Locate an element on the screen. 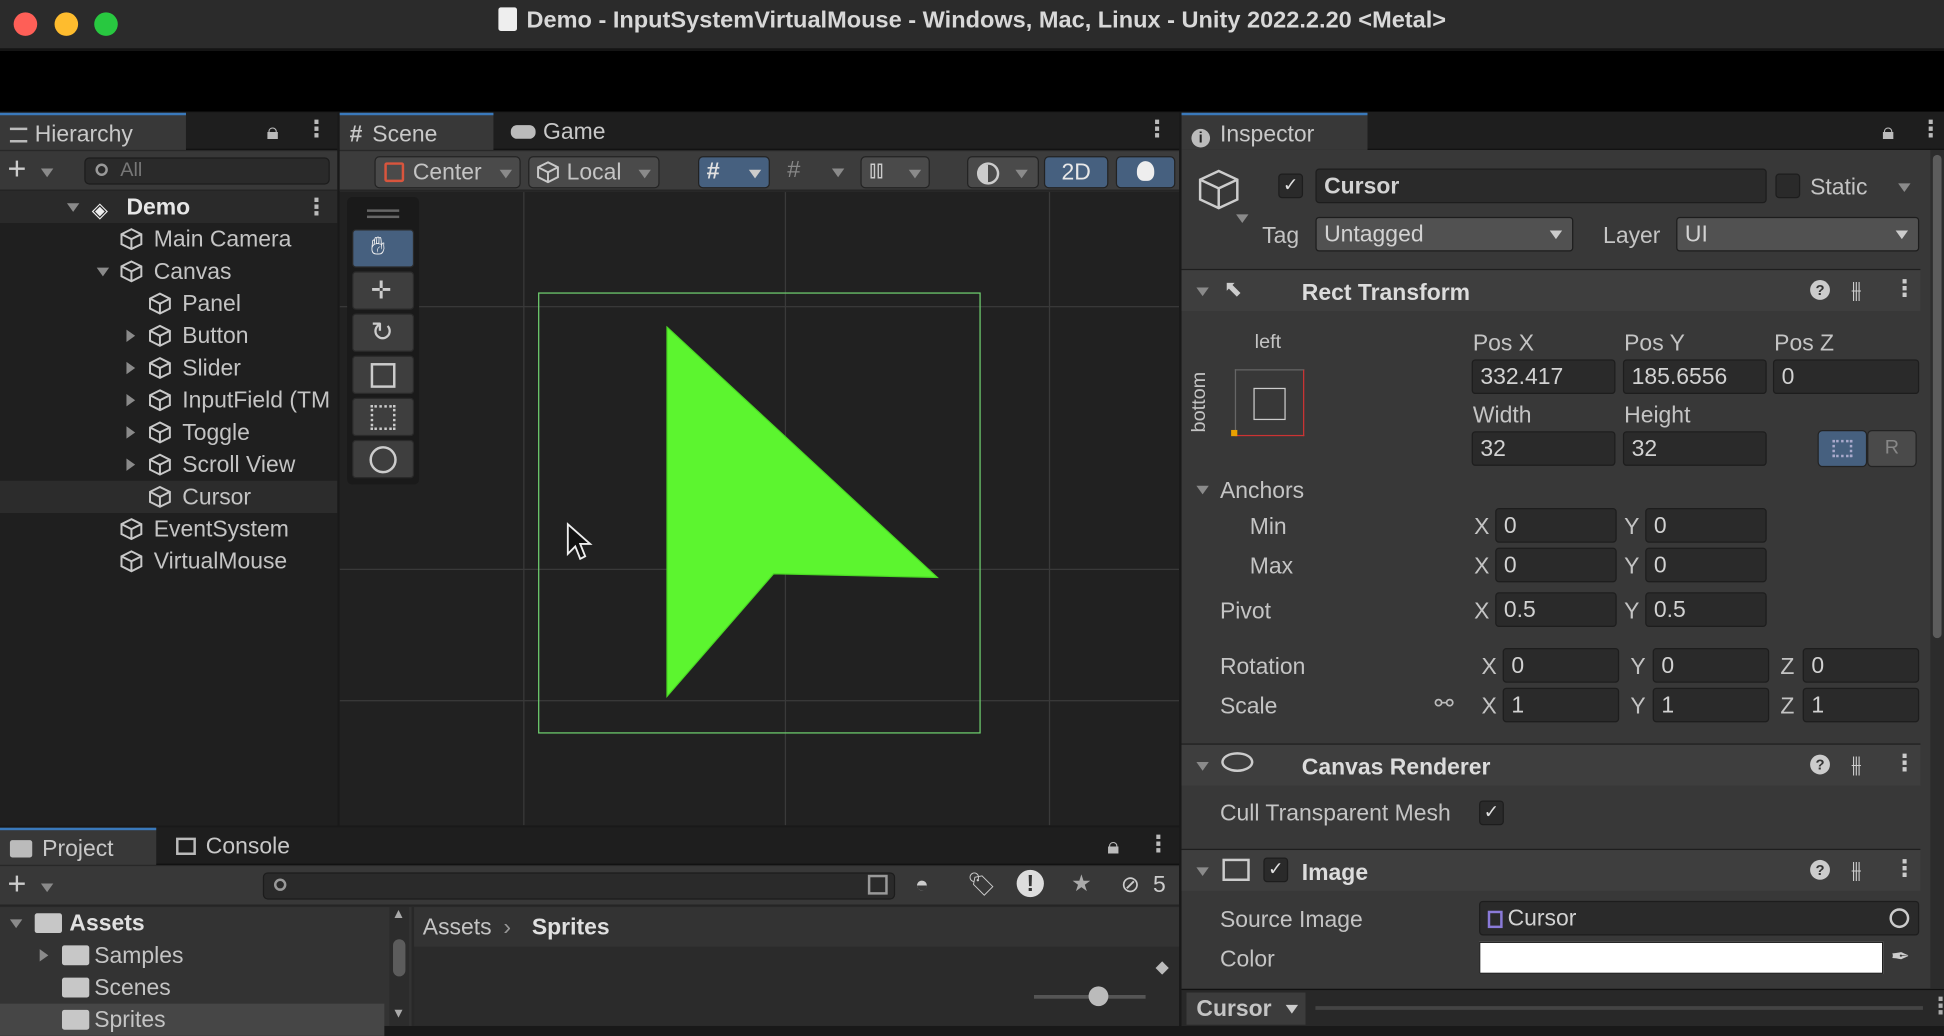 The height and width of the screenshot is (1036, 1944). hierarchy-search-input: All is located at coordinates (207, 171).